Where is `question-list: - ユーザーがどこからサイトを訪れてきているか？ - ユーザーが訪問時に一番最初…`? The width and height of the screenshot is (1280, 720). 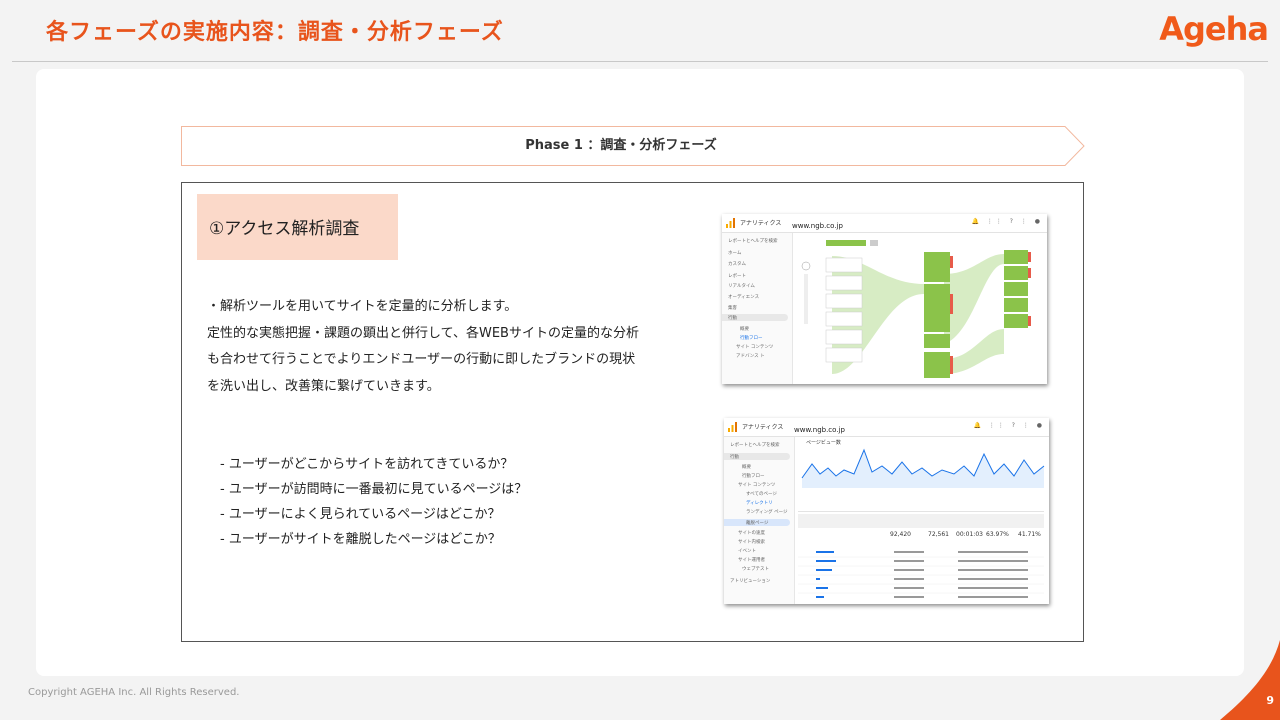 question-list: - ユーザーがどこからサイトを訪れてきているか？ - ユーザーが訪問時に一番最初… is located at coordinates (373, 502).